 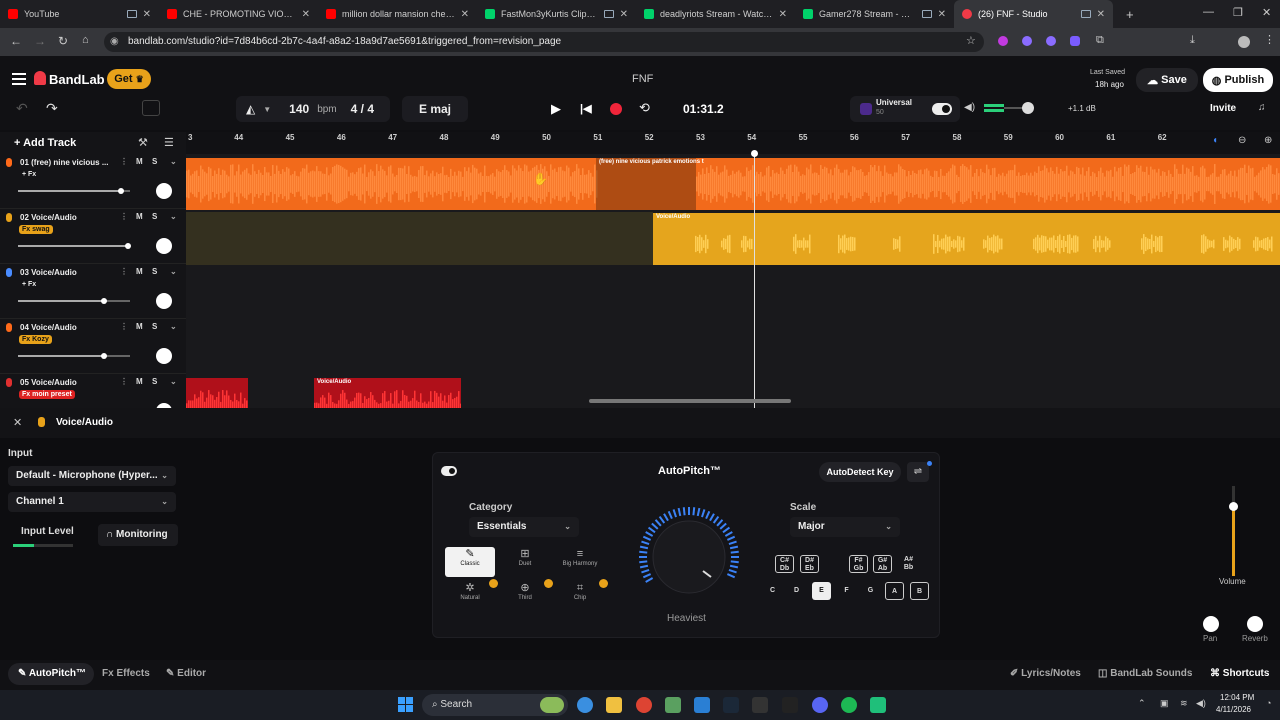 What do you see at coordinates (942, 109) in the screenshot?
I see `universal-toggle` at bounding box center [942, 109].